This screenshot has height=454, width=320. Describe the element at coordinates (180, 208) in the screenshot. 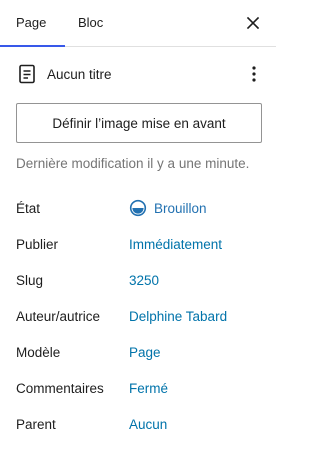

I see `status-value: Brouillon` at that location.